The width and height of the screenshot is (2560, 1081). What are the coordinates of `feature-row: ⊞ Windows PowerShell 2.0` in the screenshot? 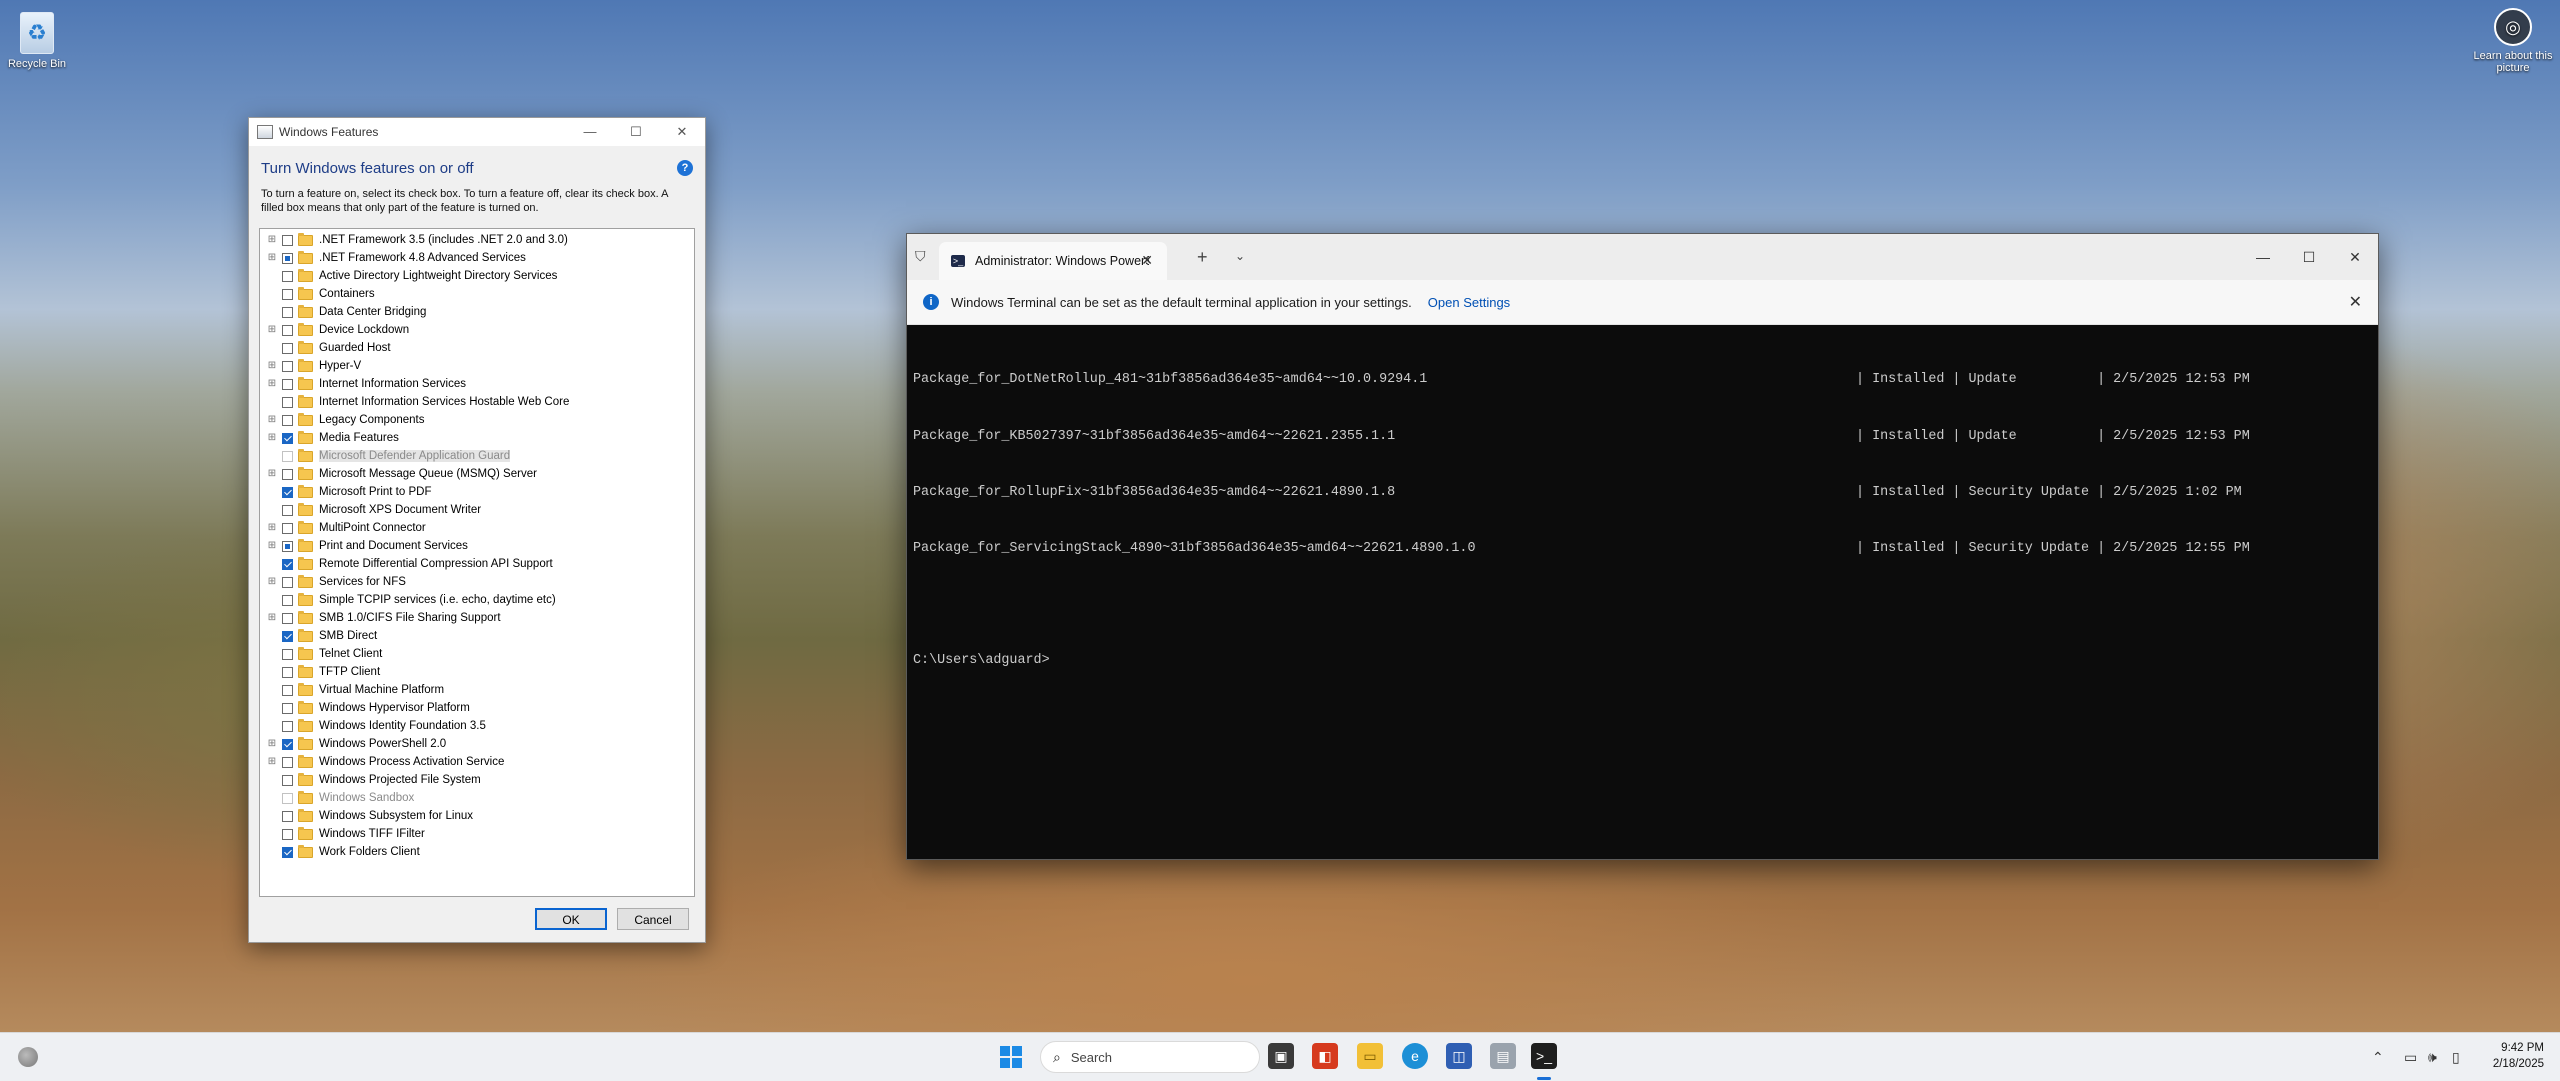 It's located at (476, 744).